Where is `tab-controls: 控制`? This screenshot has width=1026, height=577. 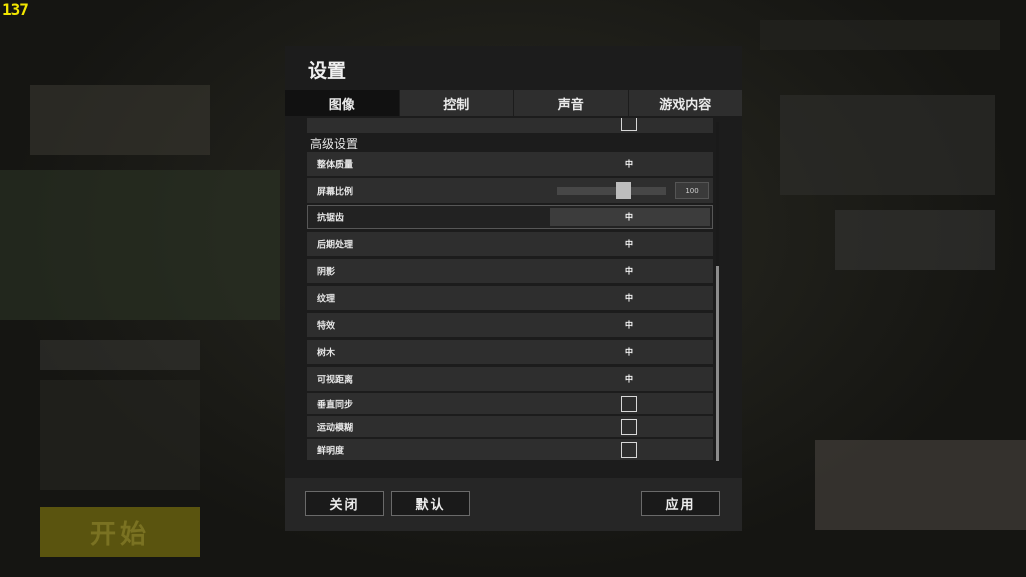 tab-controls: 控制 is located at coordinates (456, 103).